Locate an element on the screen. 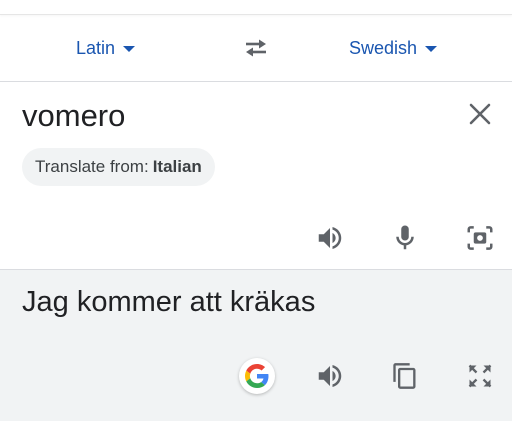 Image resolution: width=512 pixels, height=421 pixels. copy-translation-button is located at coordinates (405, 376).